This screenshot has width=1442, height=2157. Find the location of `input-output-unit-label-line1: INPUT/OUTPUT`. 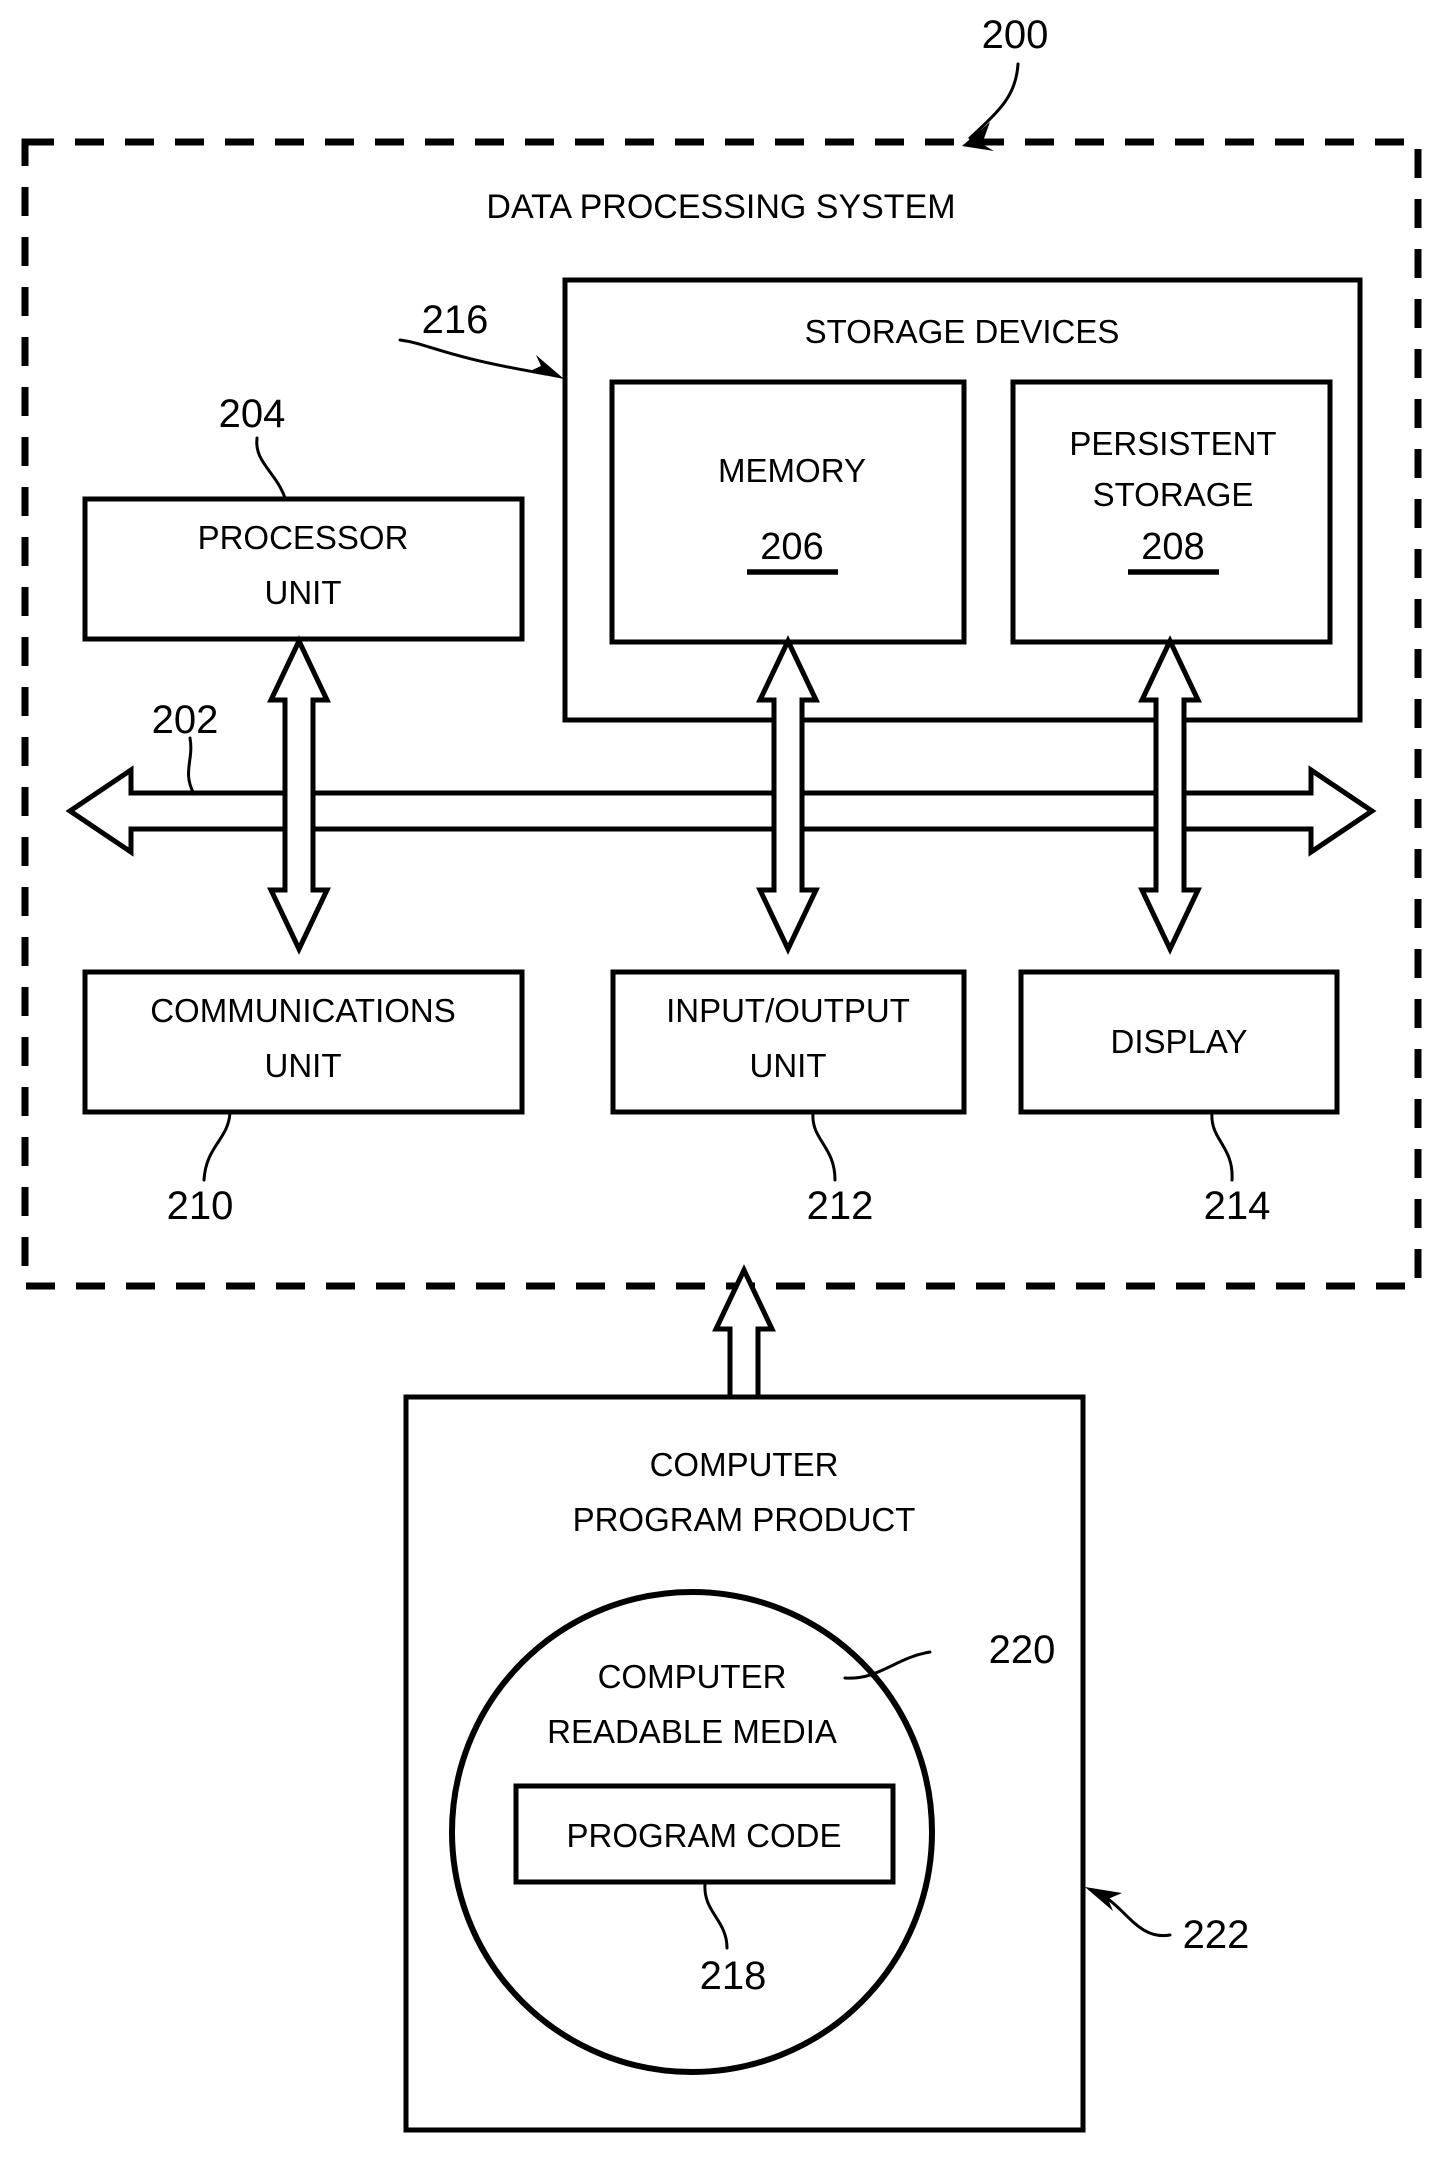

input-output-unit-label-line1: INPUT/OUTPUT is located at coordinates (788, 1010).